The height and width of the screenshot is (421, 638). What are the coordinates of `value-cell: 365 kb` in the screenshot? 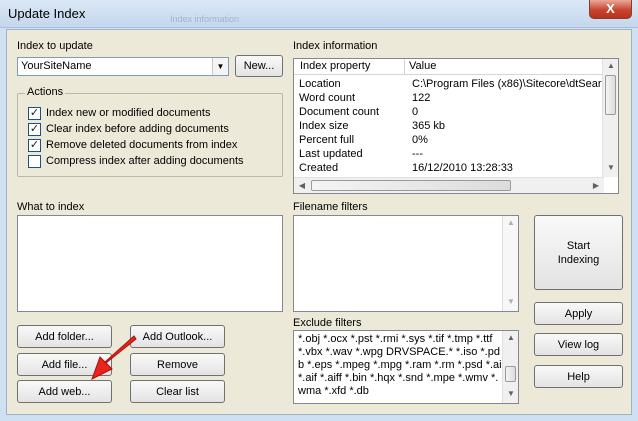 It's located at (429, 126).